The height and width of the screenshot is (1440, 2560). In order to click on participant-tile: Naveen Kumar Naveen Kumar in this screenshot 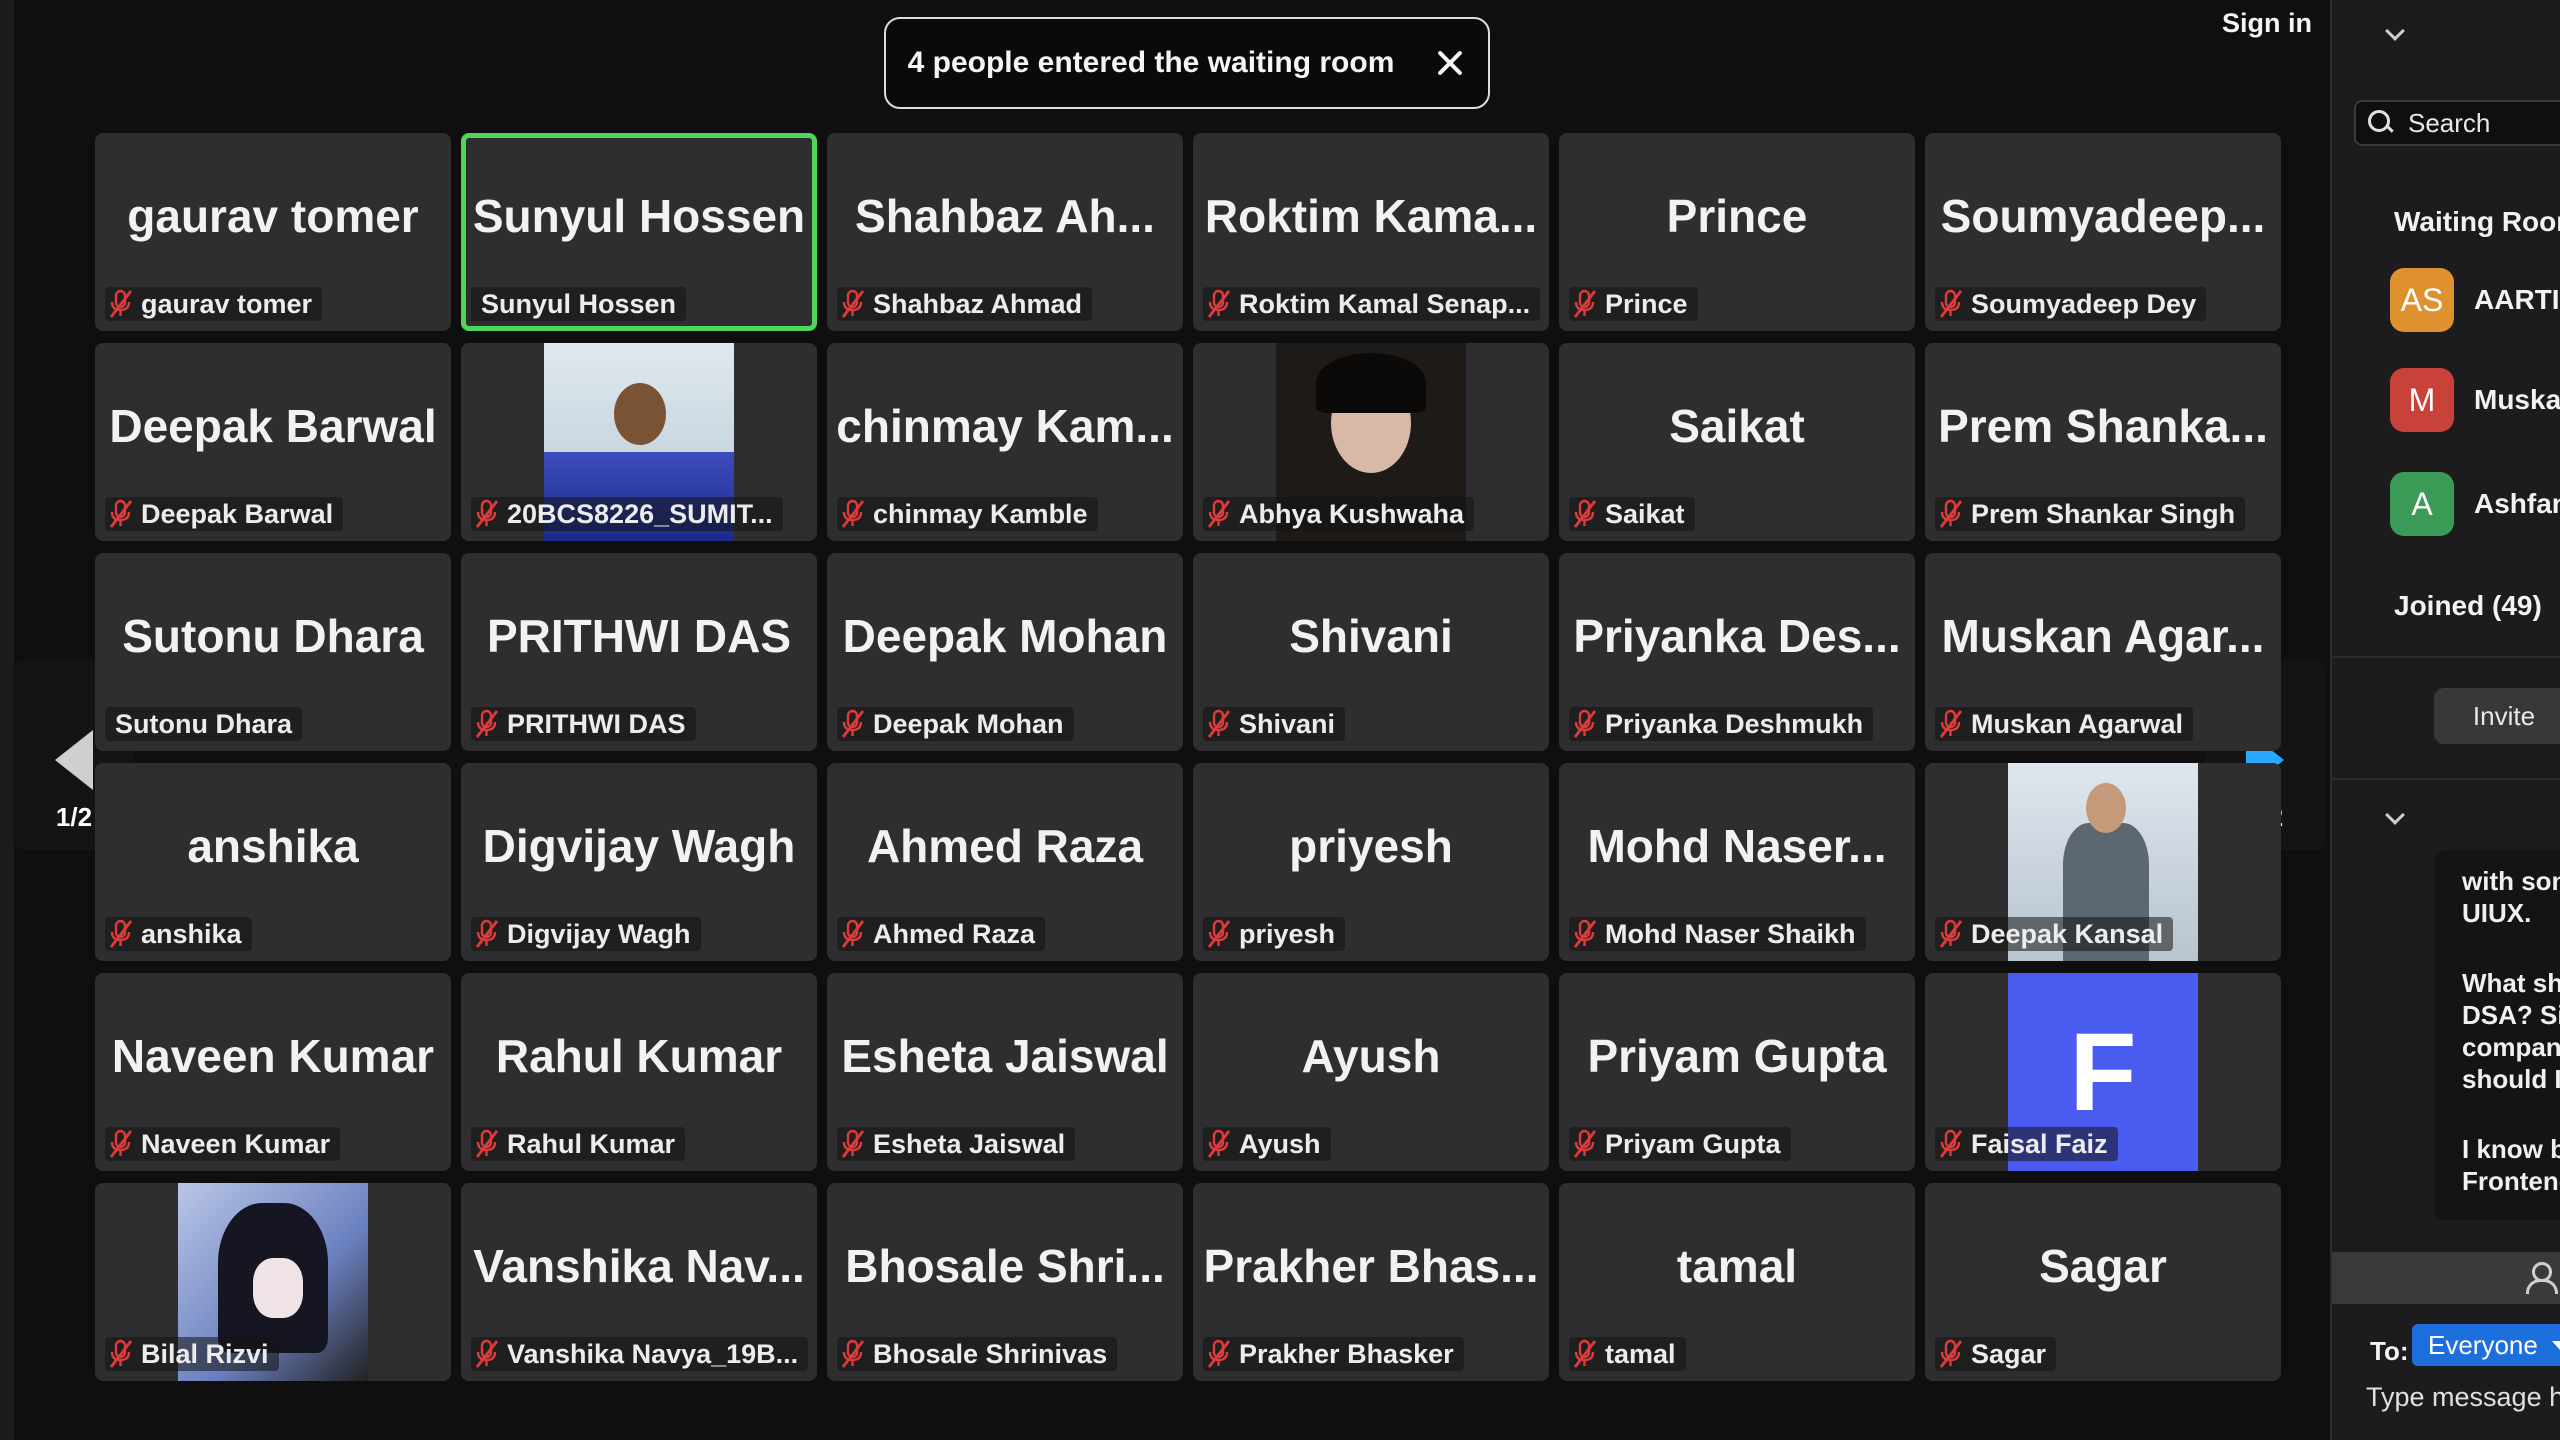, I will do `click(273, 1072)`.